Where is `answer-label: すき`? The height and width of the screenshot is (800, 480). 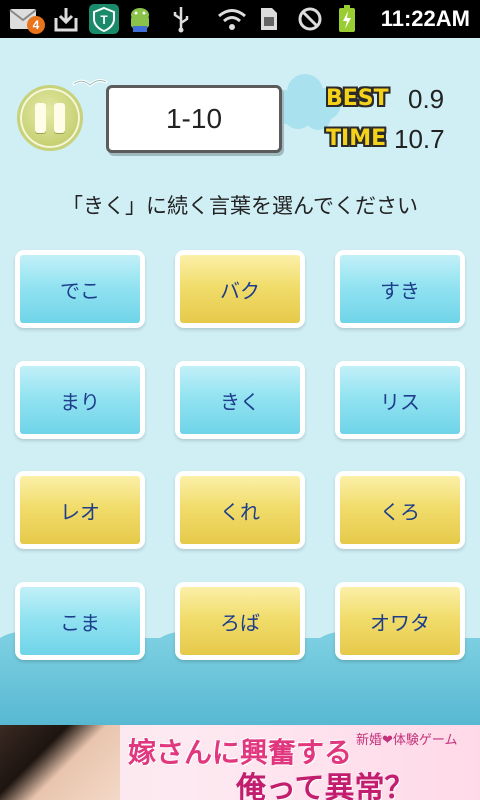 answer-label: すき is located at coordinates (400, 289).